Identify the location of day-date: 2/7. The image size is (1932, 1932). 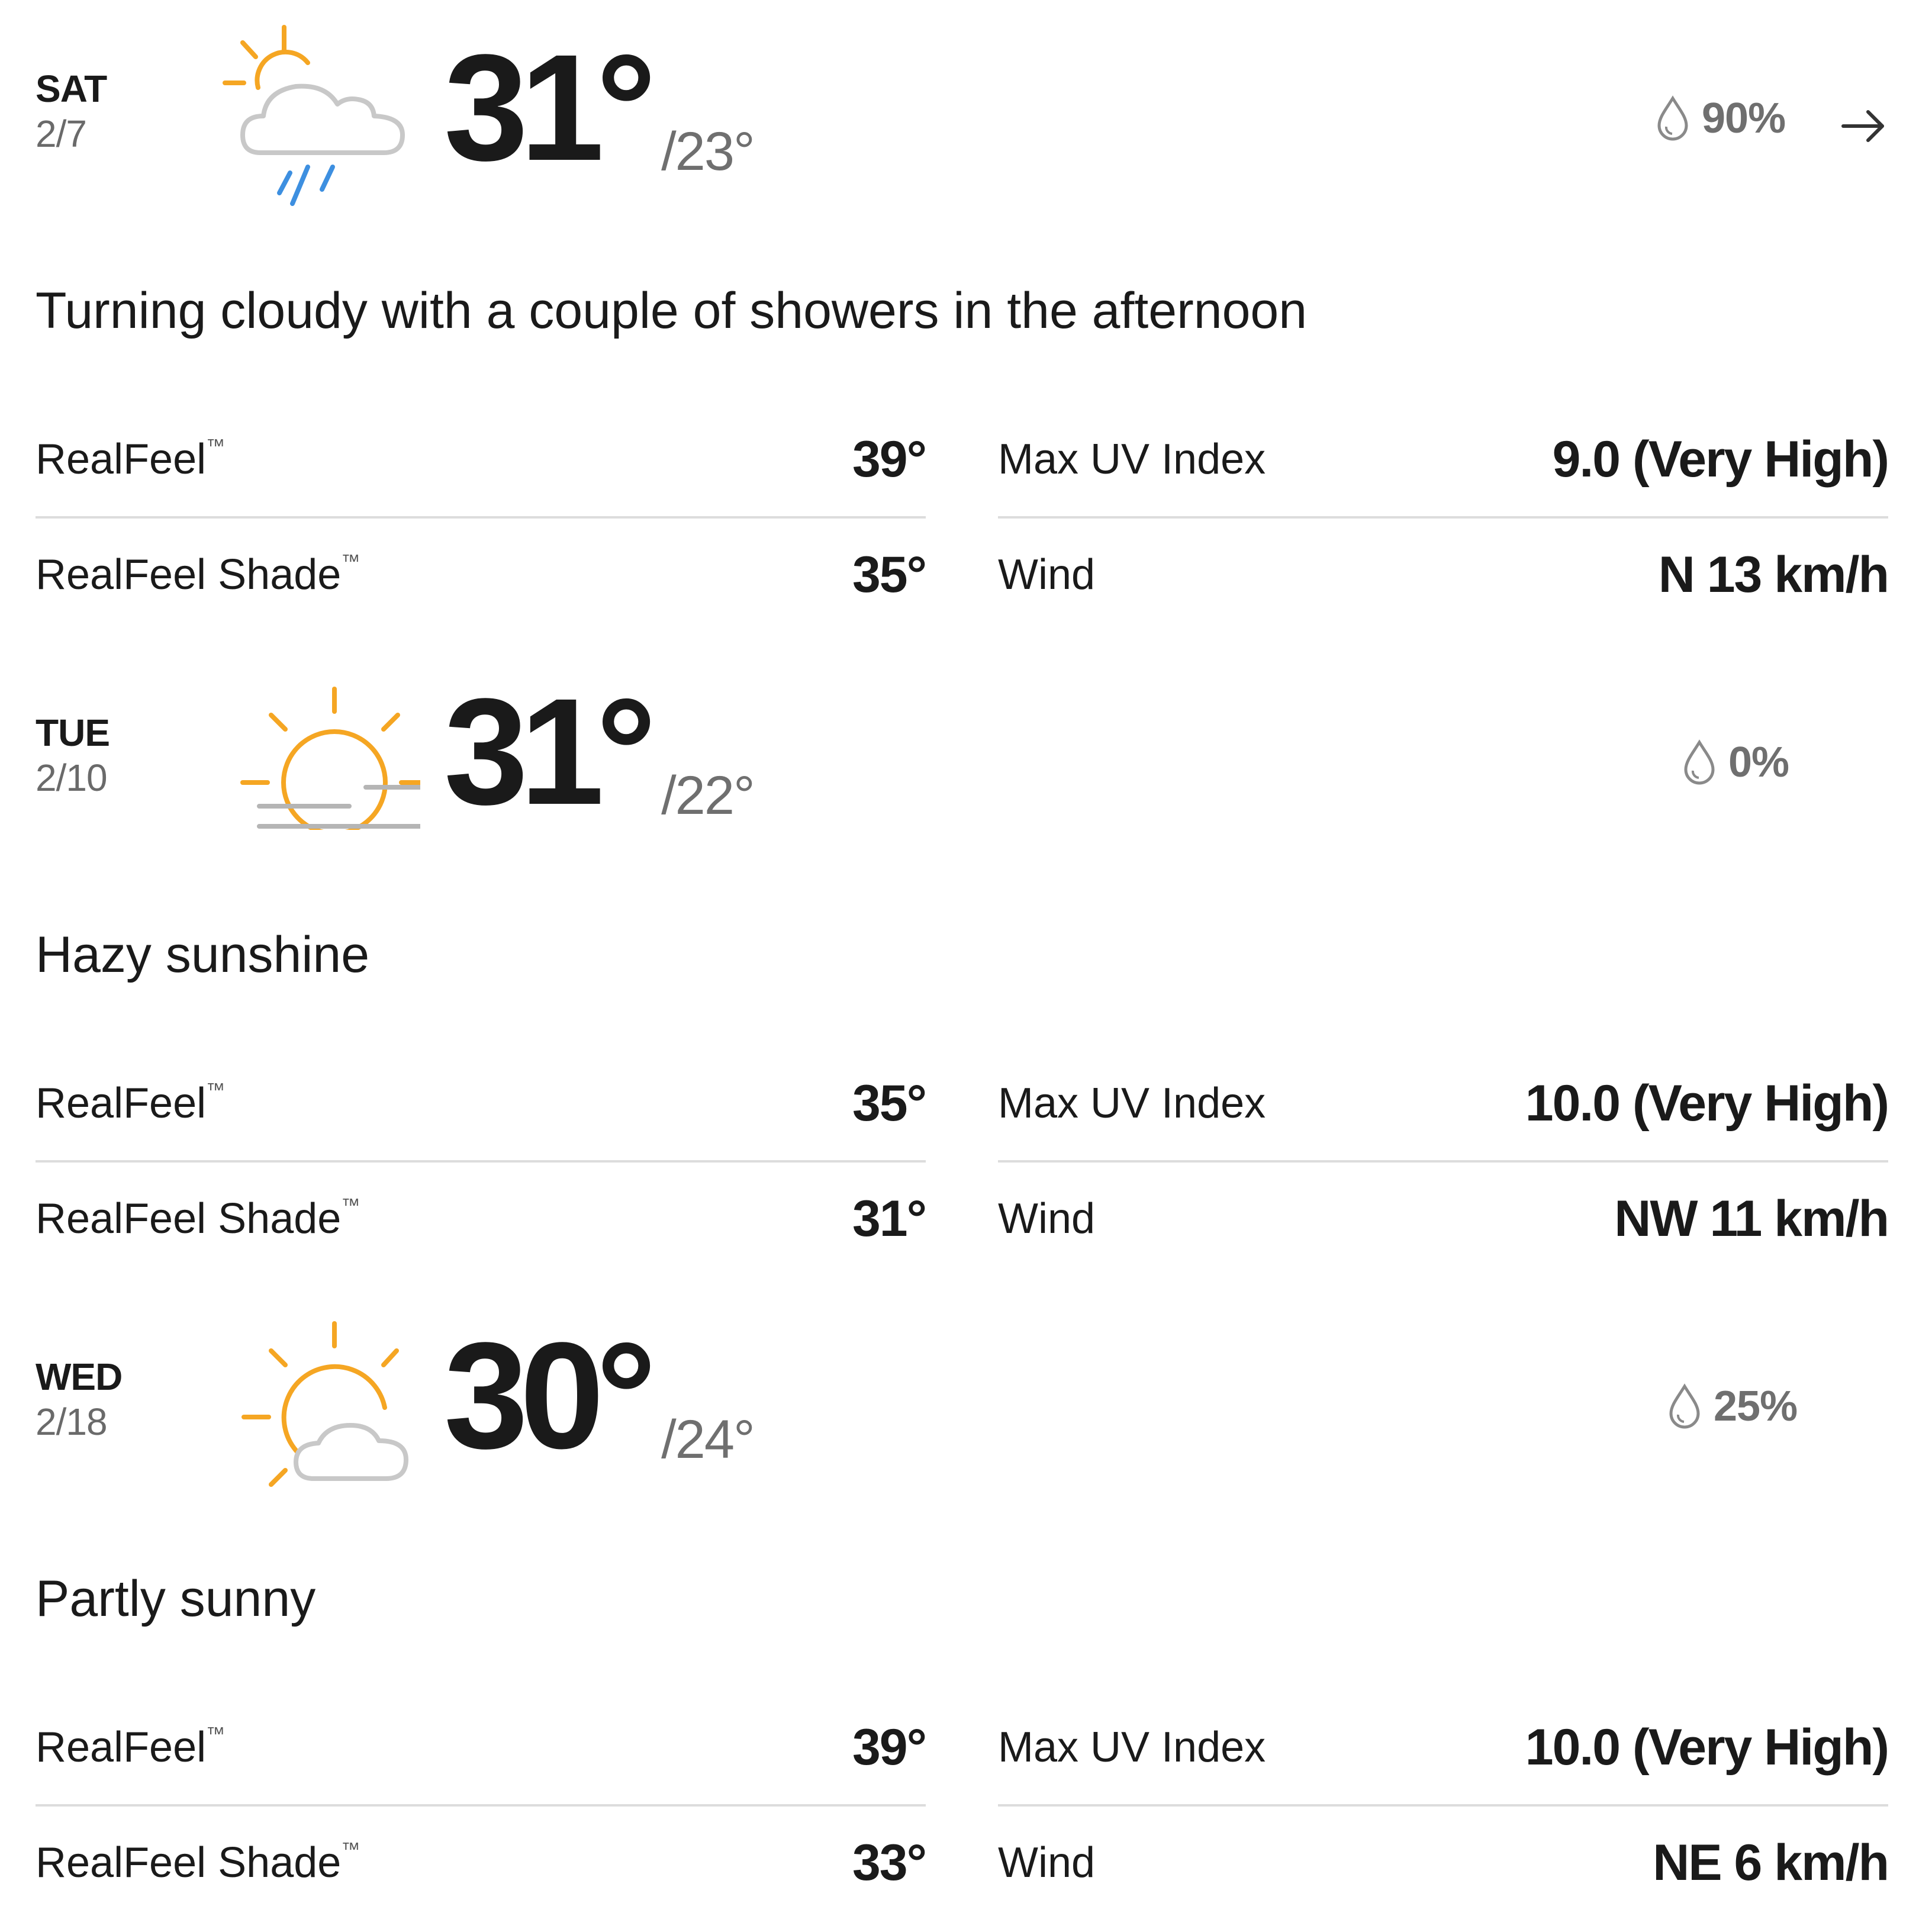
(61, 133).